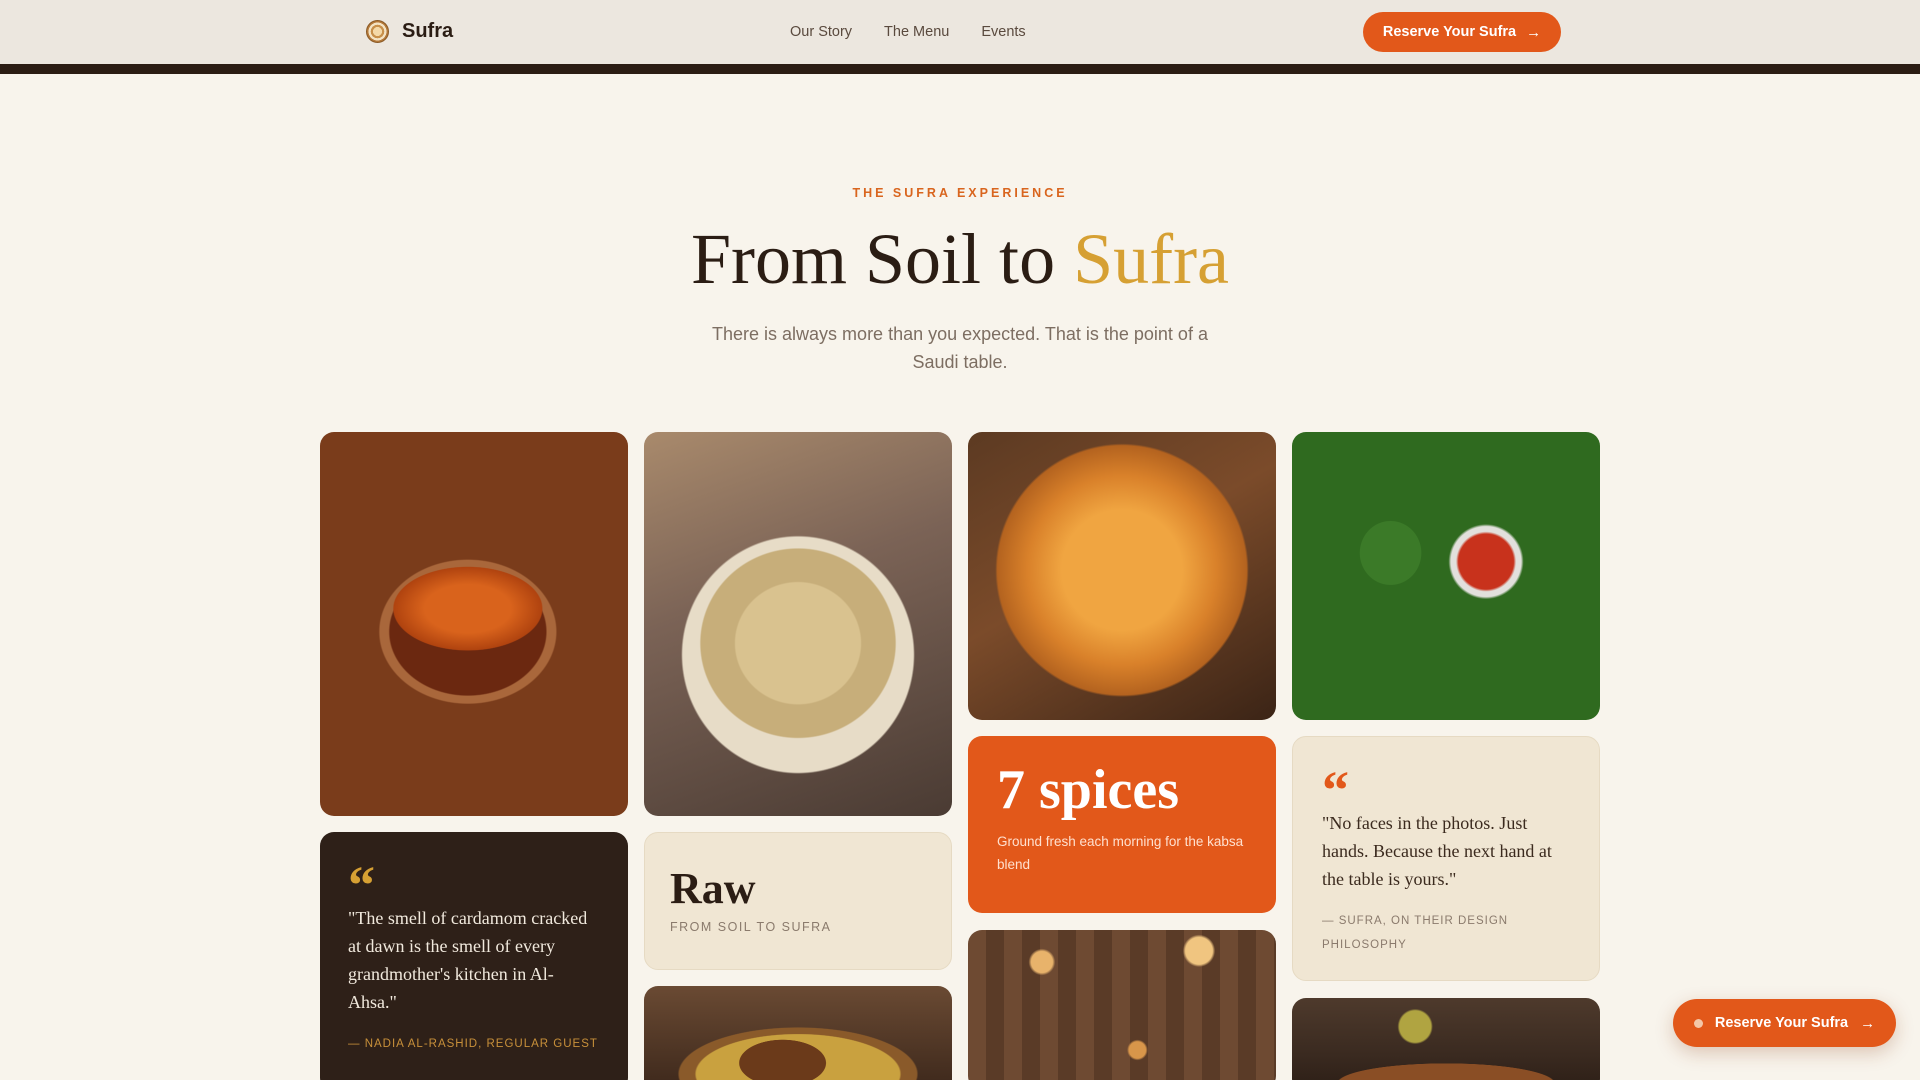 The image size is (1920, 1080). What do you see at coordinates (798, 1033) in the screenshot?
I see `mandi-photo` at bounding box center [798, 1033].